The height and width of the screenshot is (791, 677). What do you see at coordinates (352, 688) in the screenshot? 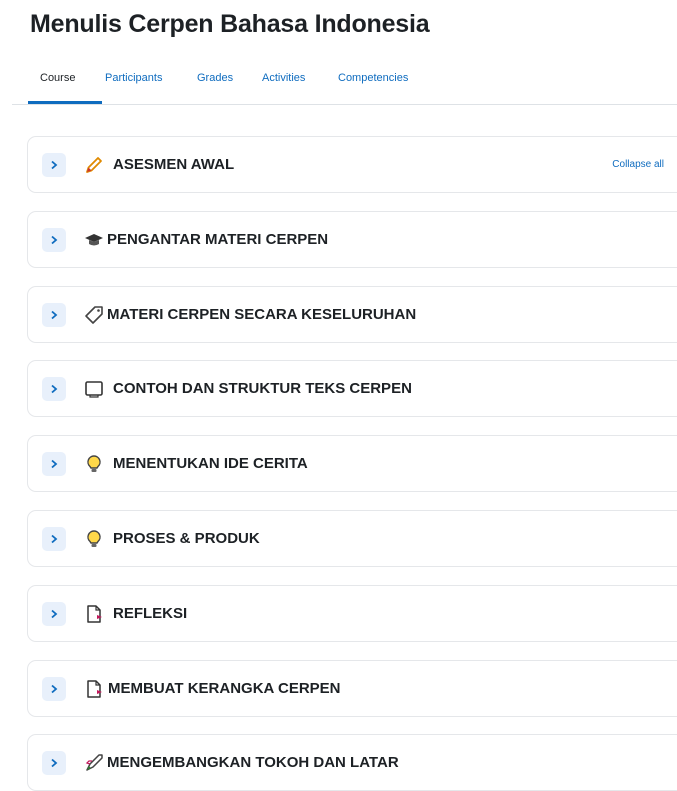
I see `section-membuat-kerangka: MEMBUAT KERANGKA CERPEN` at bounding box center [352, 688].